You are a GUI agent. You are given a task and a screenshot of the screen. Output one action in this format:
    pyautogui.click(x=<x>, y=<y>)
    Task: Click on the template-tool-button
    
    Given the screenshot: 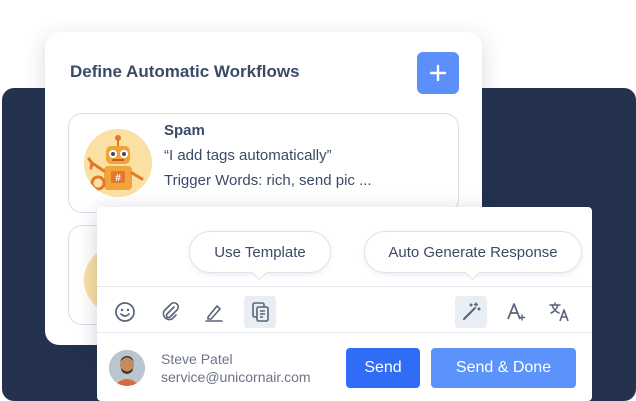 What is the action you would take?
    pyautogui.click(x=260, y=312)
    